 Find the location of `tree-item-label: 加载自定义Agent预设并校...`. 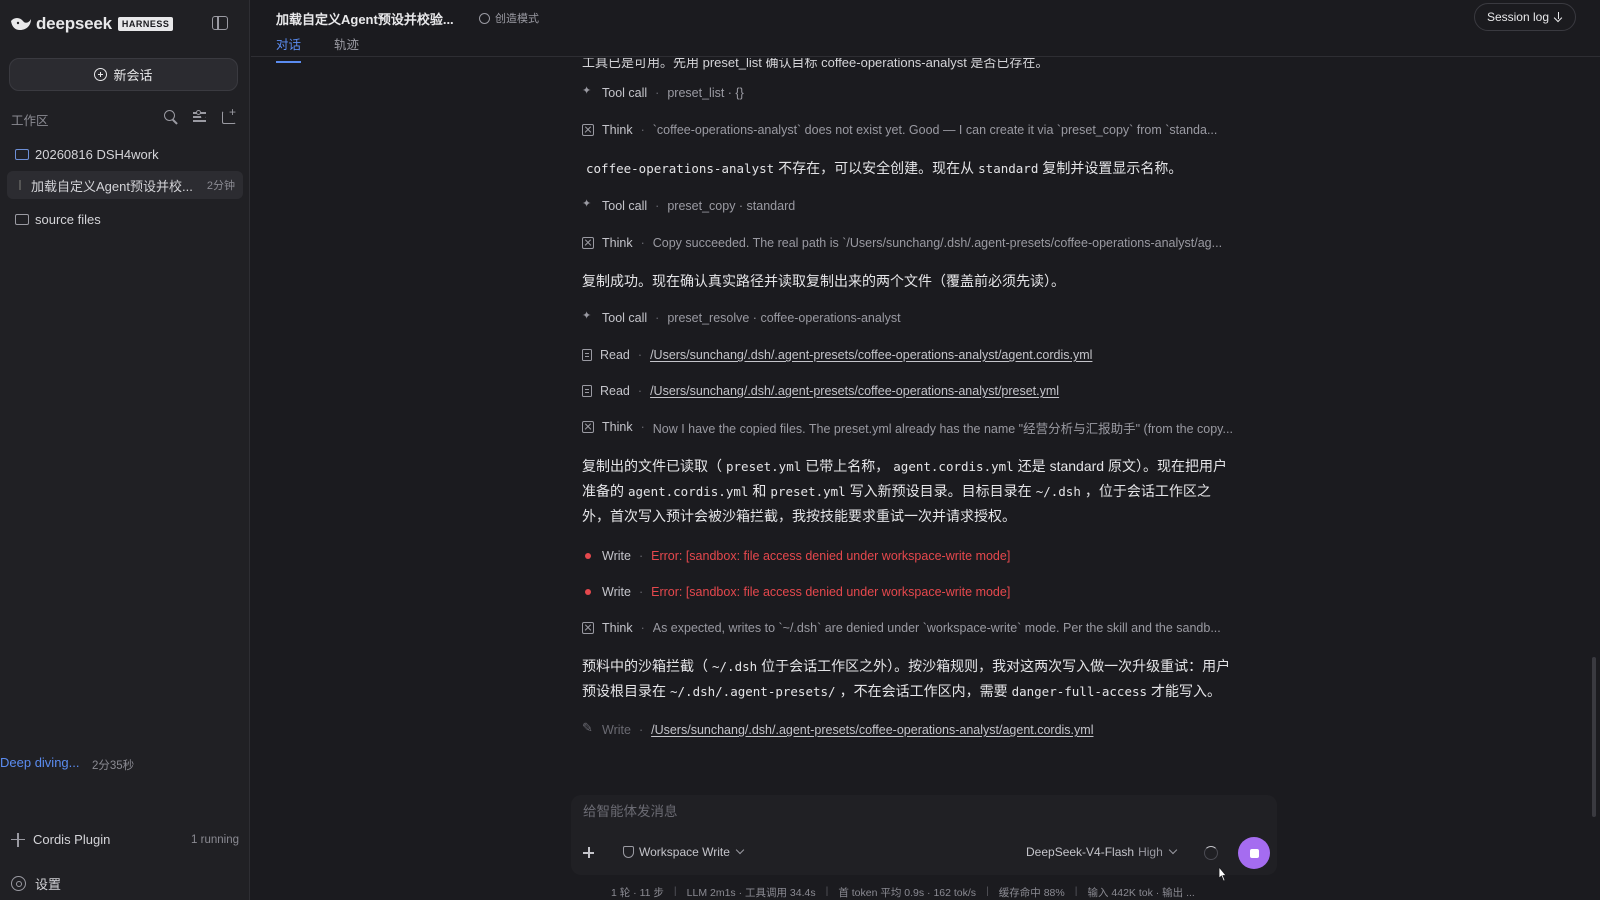

tree-item-label: 加载自定义Agent预设并校... is located at coordinates (112, 186).